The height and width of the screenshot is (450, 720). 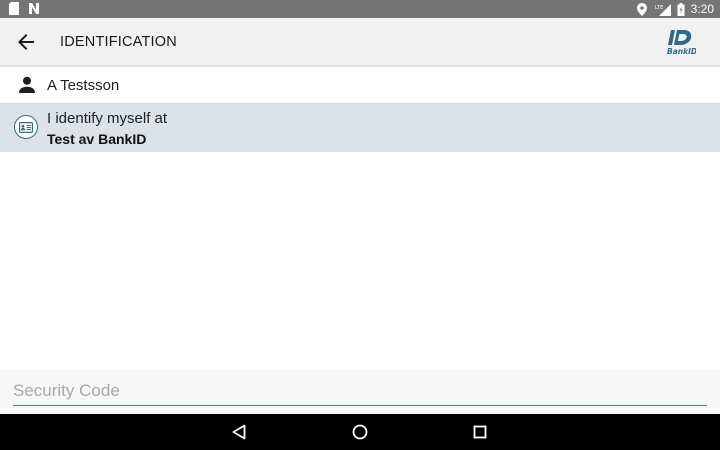 I want to click on list-item-identification: I identify myself at Test av BankID, so click(x=360, y=128).